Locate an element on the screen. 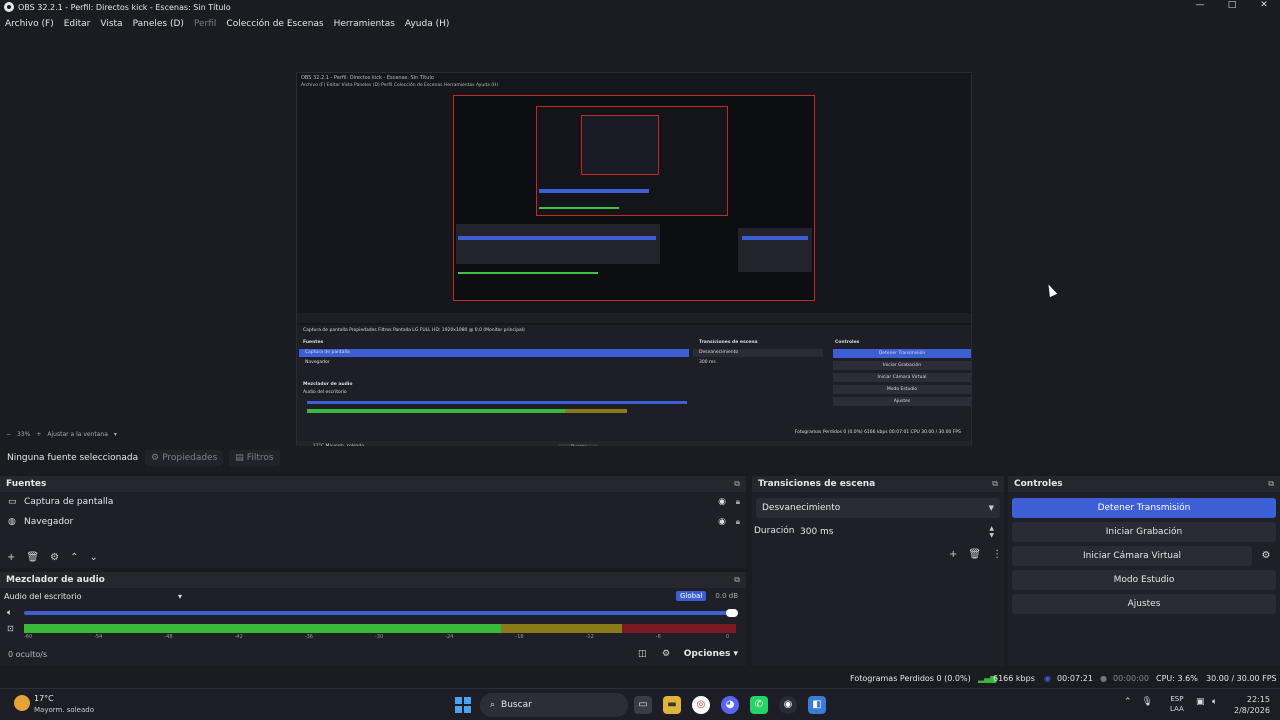 This screenshot has width=1280, height=720. meter-tick-label: -60 is located at coordinates (28, 637).